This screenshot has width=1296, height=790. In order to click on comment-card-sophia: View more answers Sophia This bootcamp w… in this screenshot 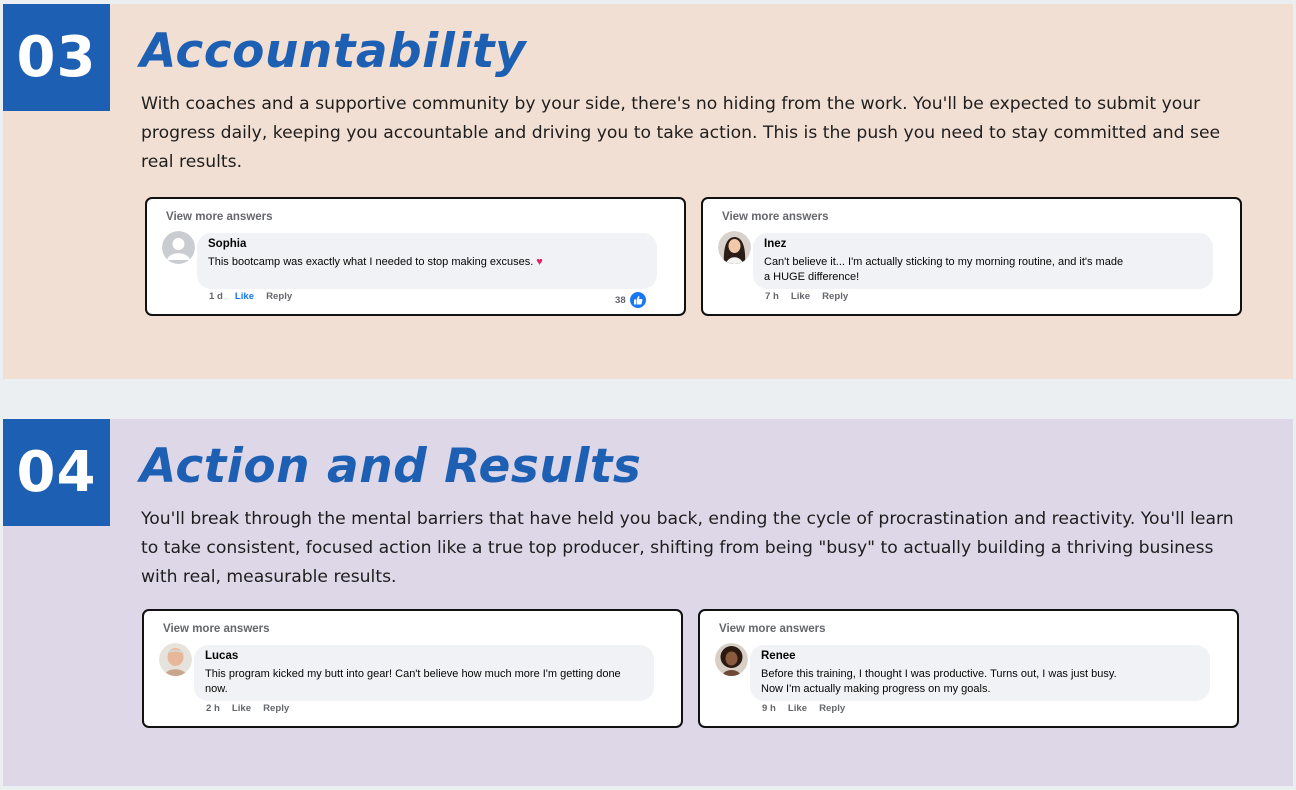, I will do `click(415, 256)`.